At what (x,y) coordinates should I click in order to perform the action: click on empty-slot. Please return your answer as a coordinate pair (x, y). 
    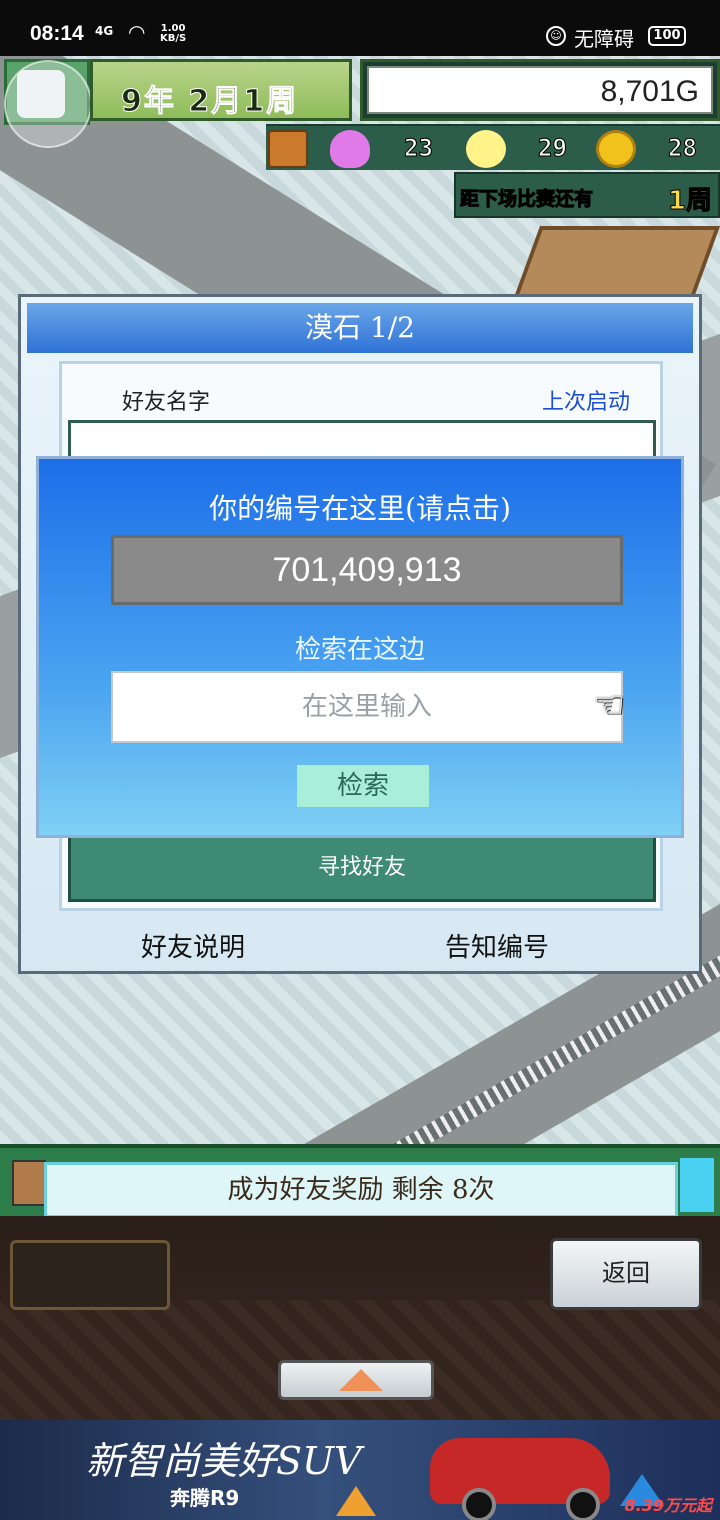
    Looking at the image, I should click on (90, 1275).